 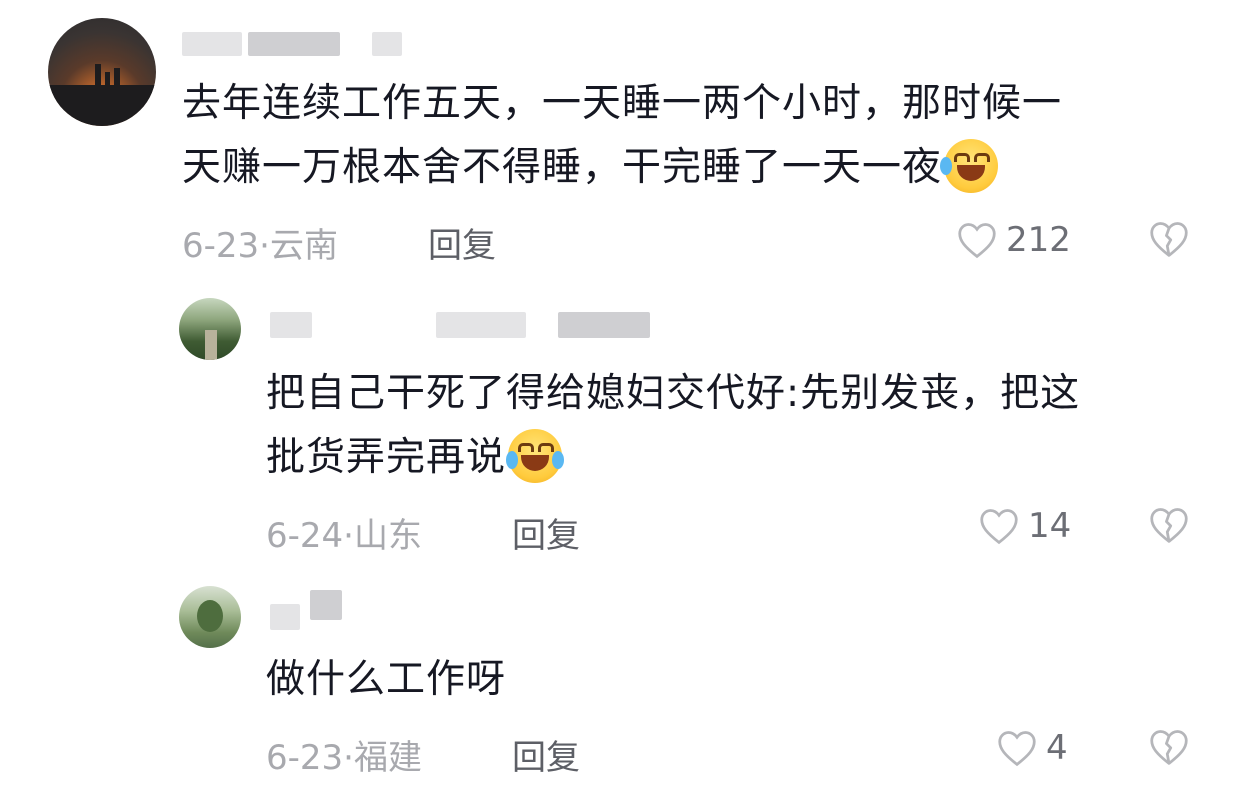 I want to click on like-button: 4, so click(x=1032, y=748).